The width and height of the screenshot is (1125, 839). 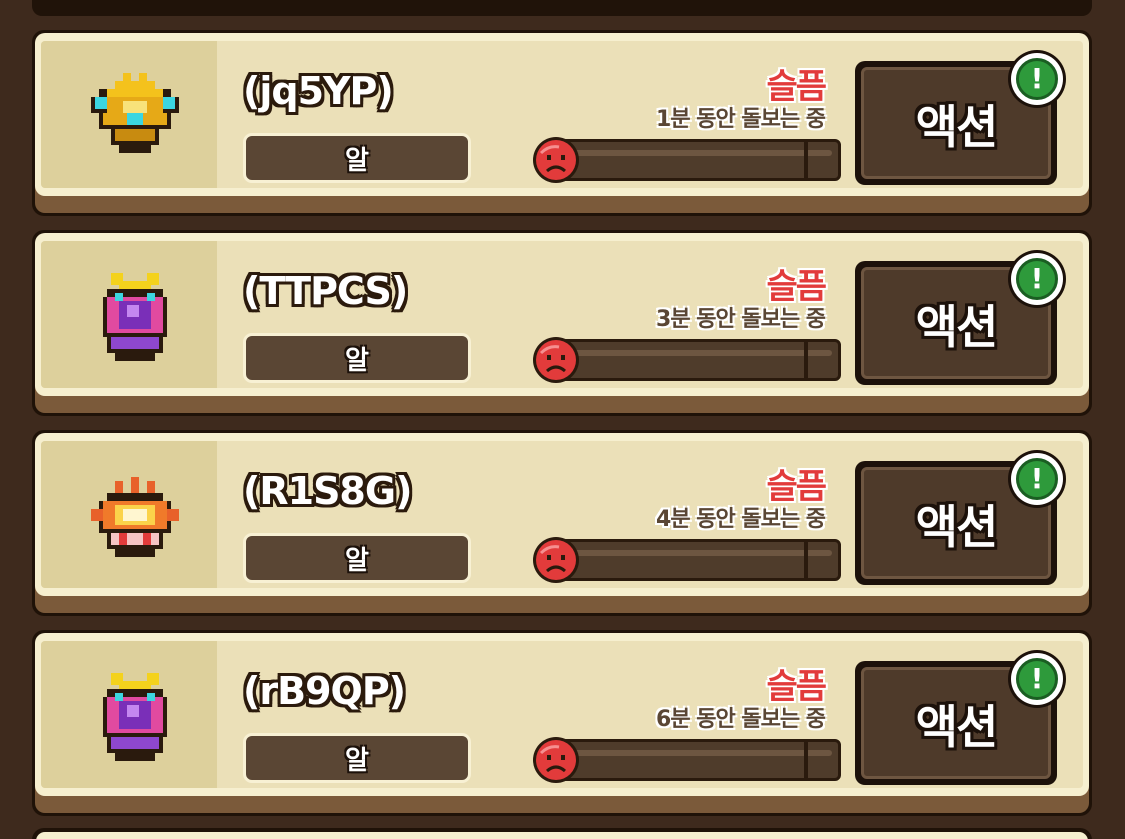 What do you see at coordinates (741, 519) in the screenshot?
I see `care-status-text: 4분 동안 돌보는 중` at bounding box center [741, 519].